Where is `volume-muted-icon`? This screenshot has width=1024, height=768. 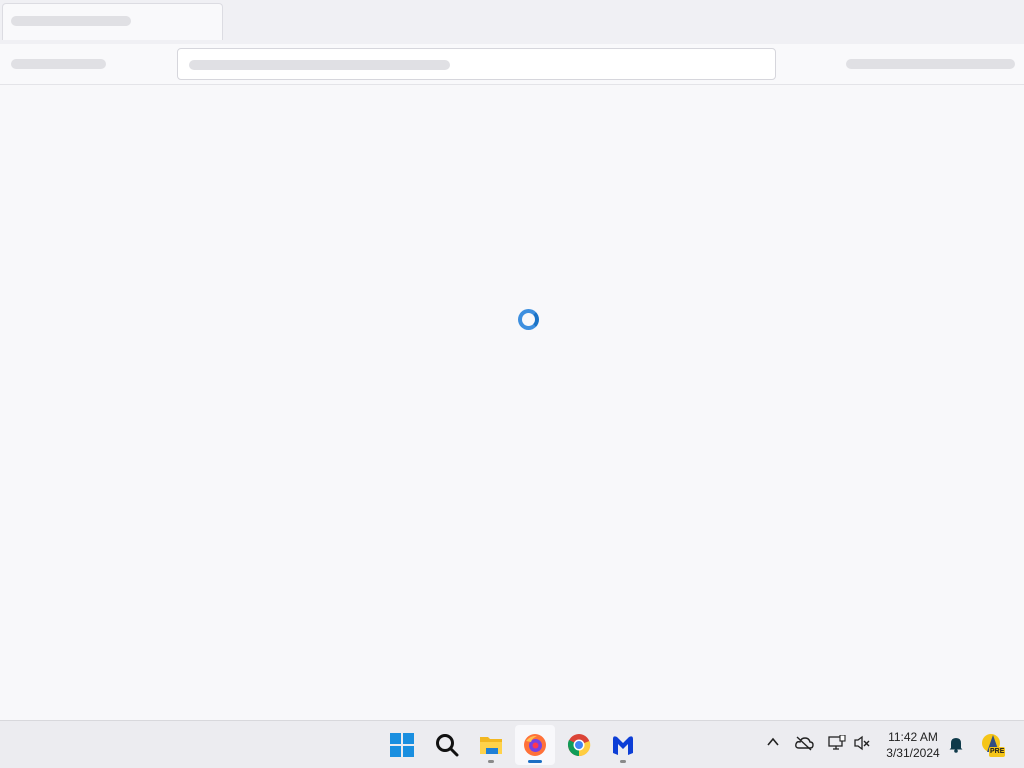 volume-muted-icon is located at coordinates (862, 743).